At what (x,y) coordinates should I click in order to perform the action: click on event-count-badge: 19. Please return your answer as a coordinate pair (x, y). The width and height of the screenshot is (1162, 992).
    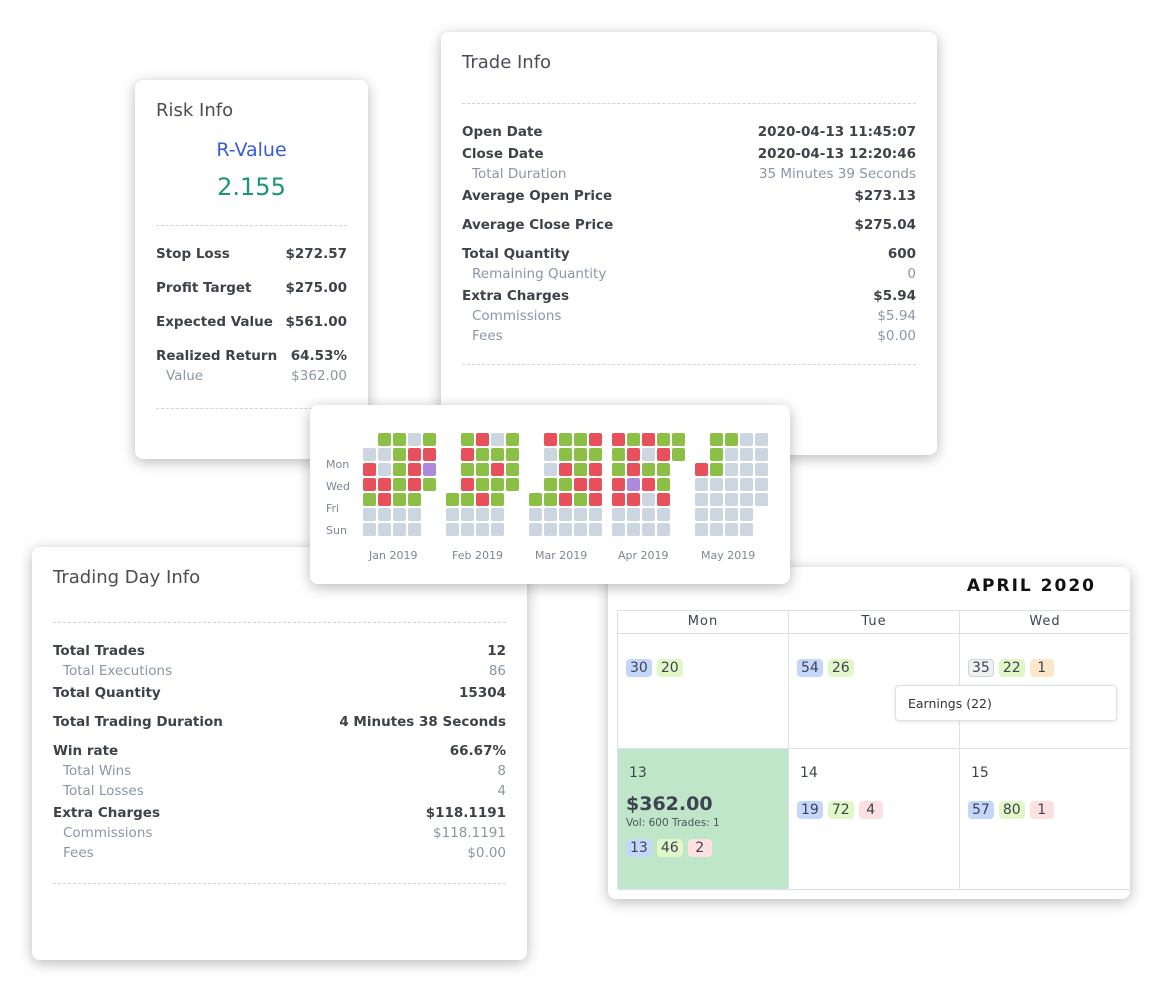
    Looking at the image, I should click on (810, 810).